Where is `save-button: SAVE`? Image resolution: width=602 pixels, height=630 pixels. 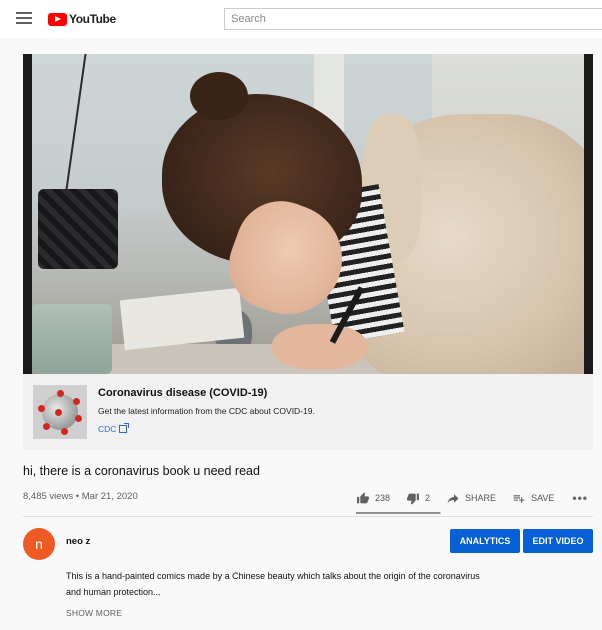
save-button: SAVE is located at coordinates (533, 498).